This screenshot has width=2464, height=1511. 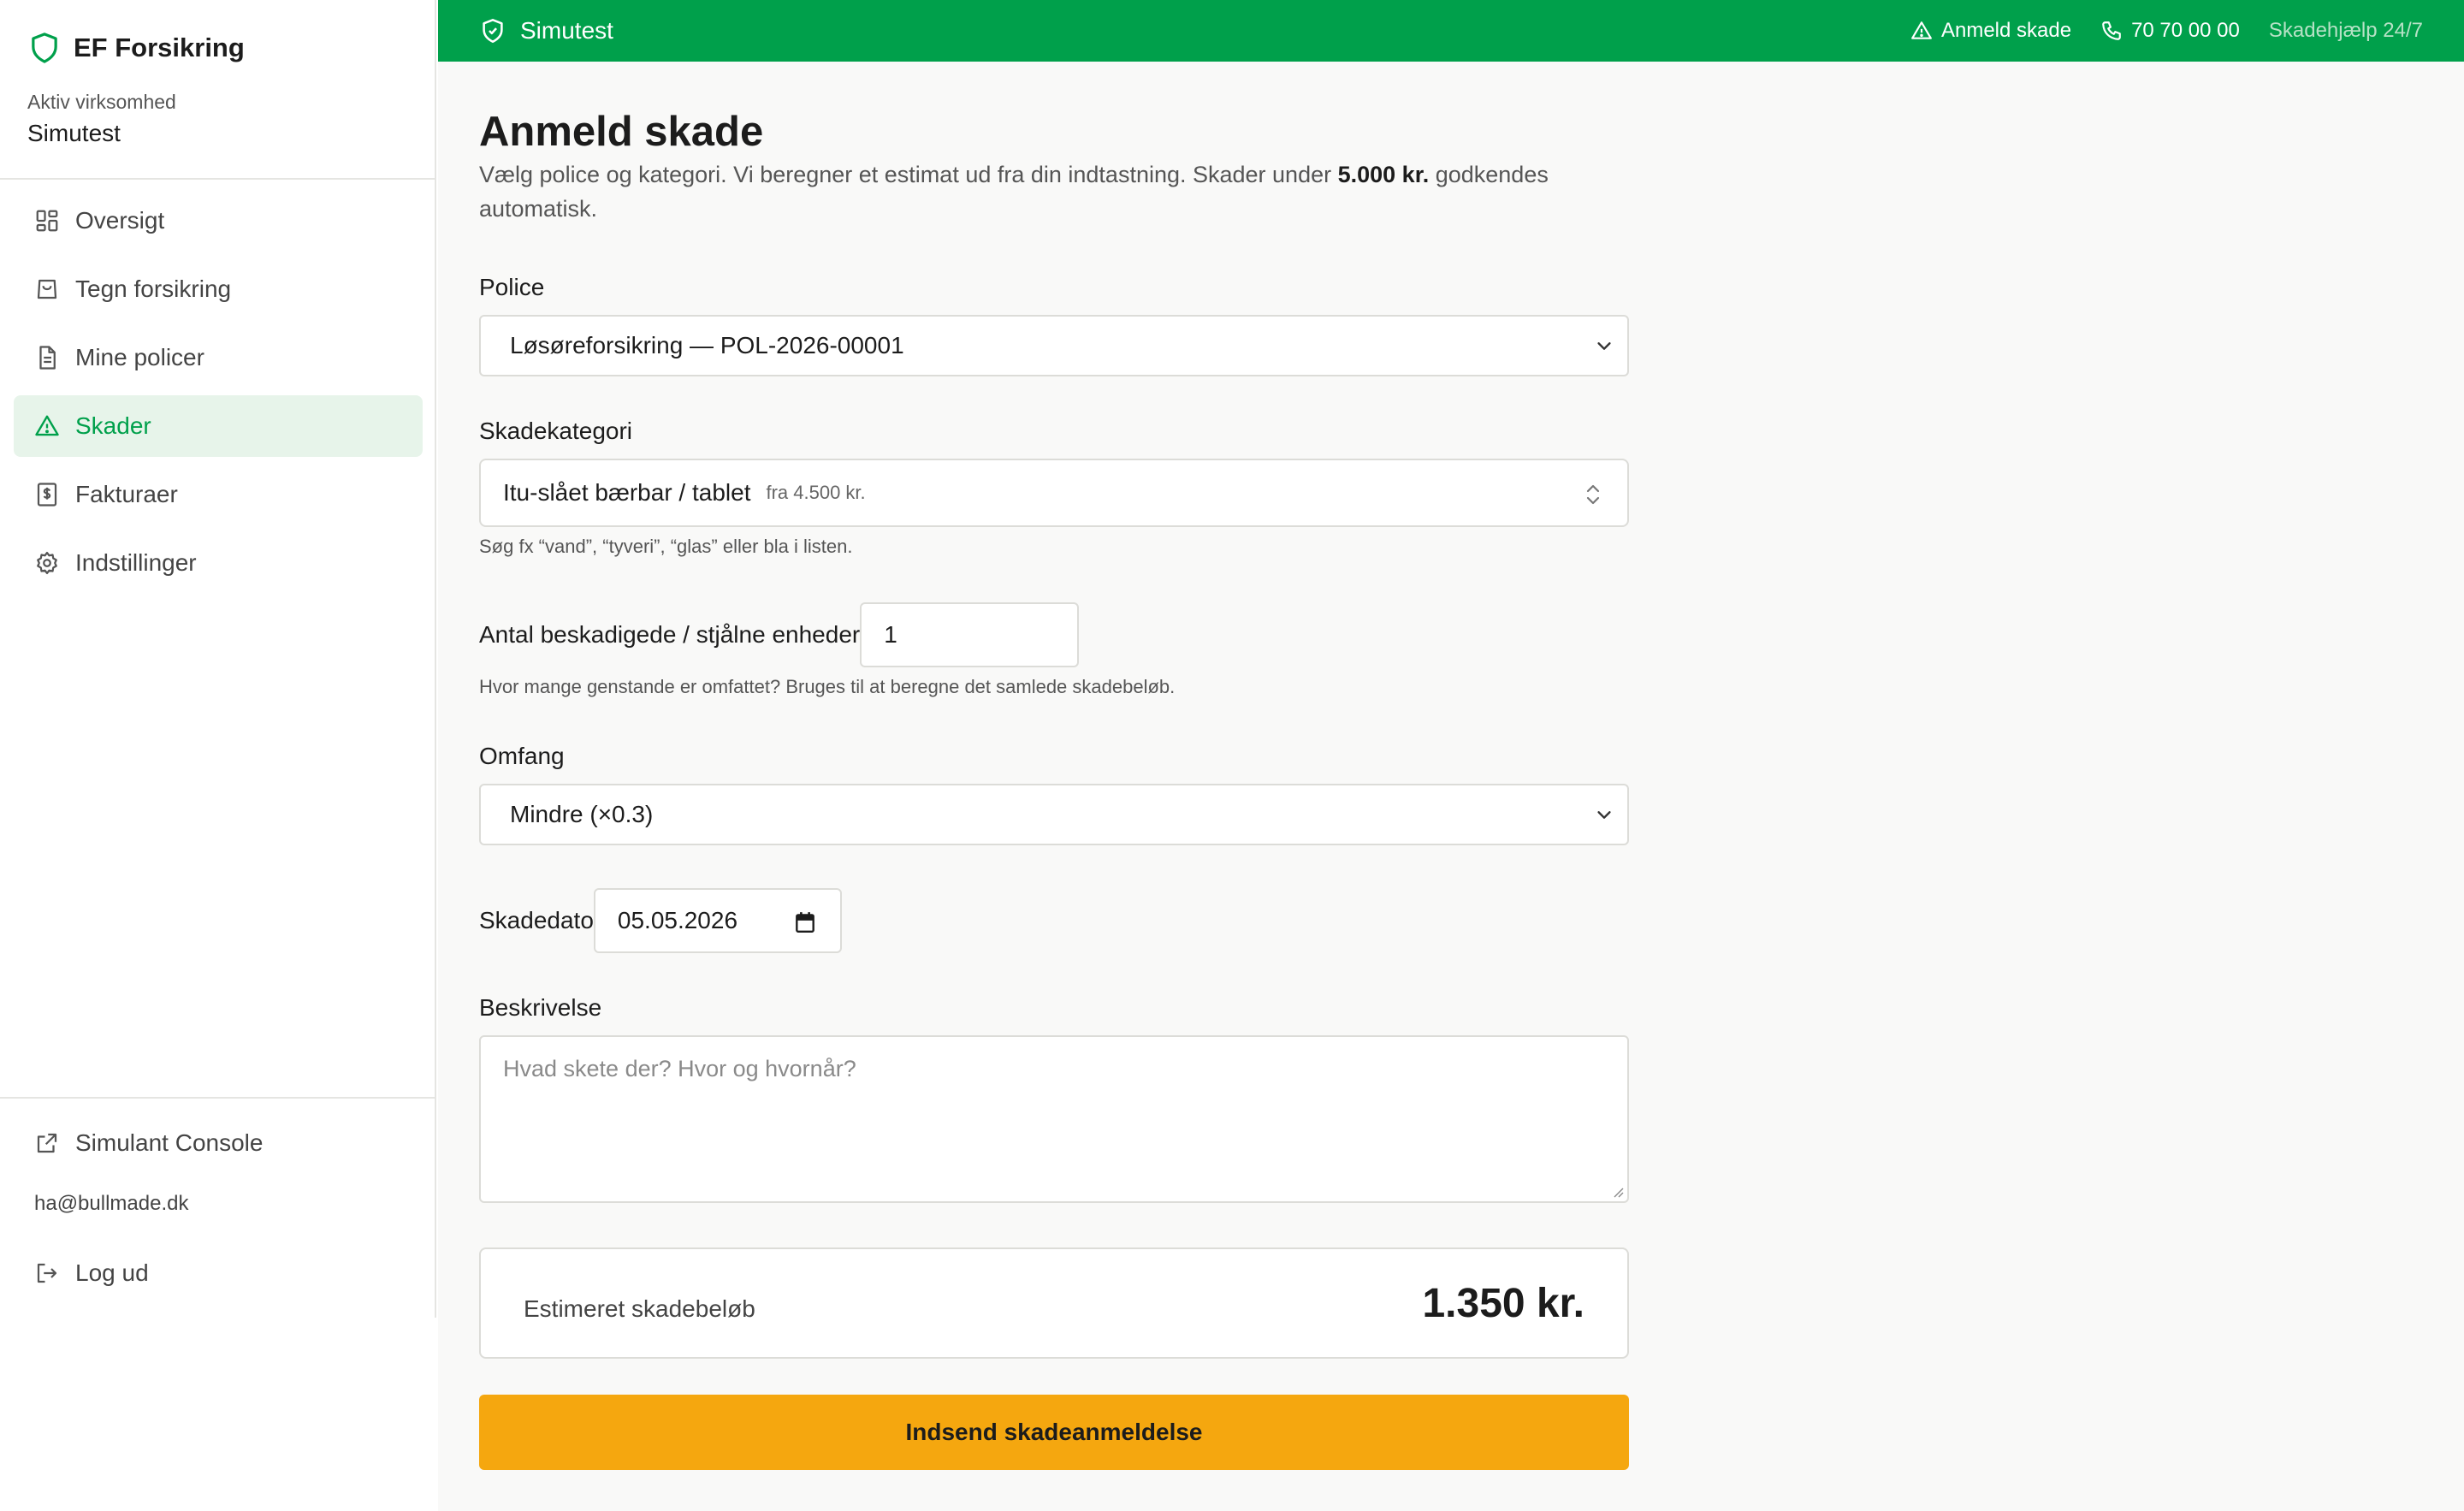 What do you see at coordinates (126, 494) in the screenshot?
I see `sidebar-item-label: Fakturaer` at bounding box center [126, 494].